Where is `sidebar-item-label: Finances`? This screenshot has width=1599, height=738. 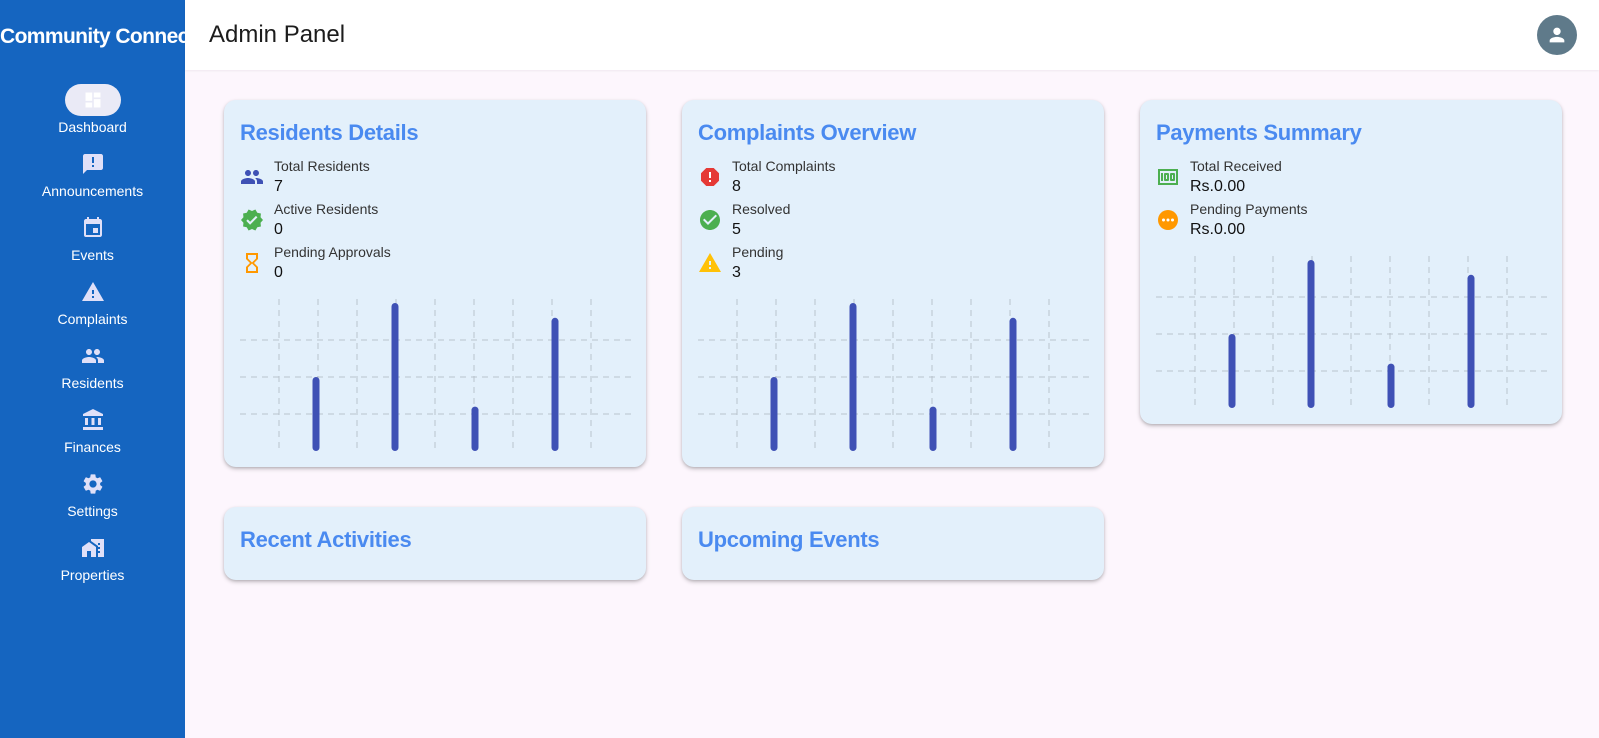 sidebar-item-label: Finances is located at coordinates (92, 447).